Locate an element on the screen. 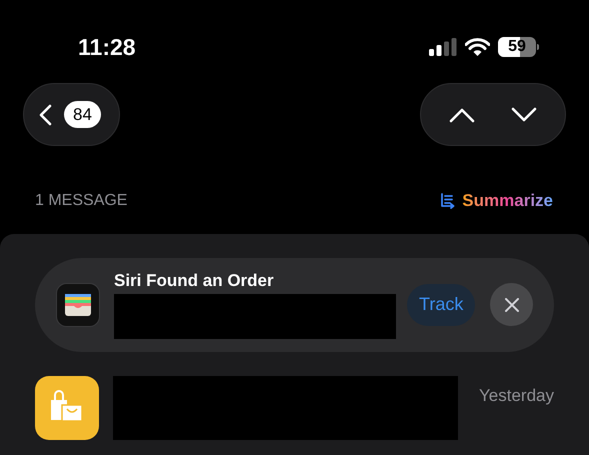 The width and height of the screenshot is (589, 455). close-button is located at coordinates (512, 304).